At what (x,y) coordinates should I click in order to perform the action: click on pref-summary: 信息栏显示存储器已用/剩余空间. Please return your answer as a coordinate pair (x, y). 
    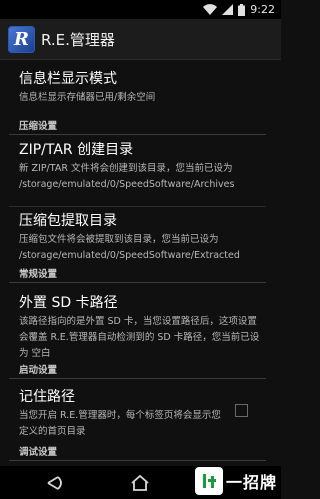
    Looking at the image, I should click on (87, 97).